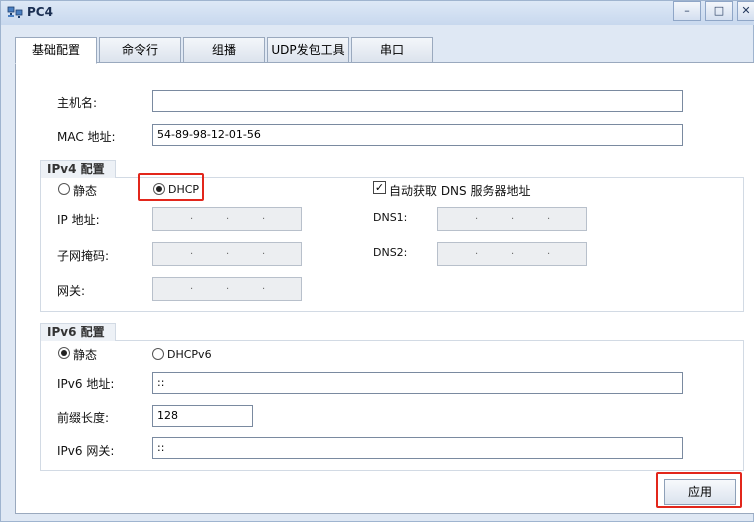 This screenshot has height=522, width=754. Describe the element at coordinates (745, 11) in the screenshot. I see `close-button: ✕` at that location.